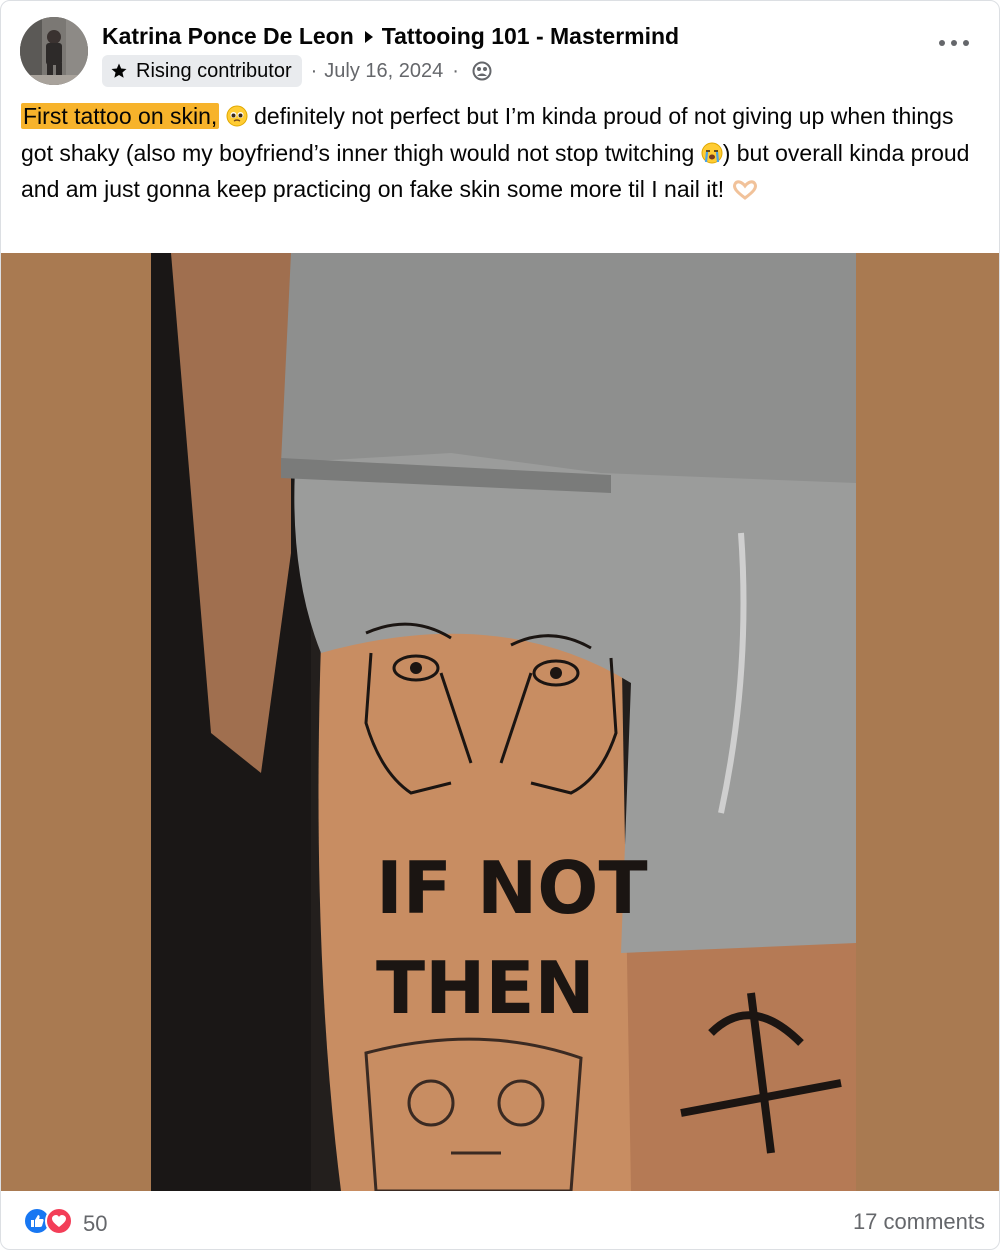 The image size is (1000, 1250). I want to click on contributor-badge: Rising contributor, so click(202, 71).